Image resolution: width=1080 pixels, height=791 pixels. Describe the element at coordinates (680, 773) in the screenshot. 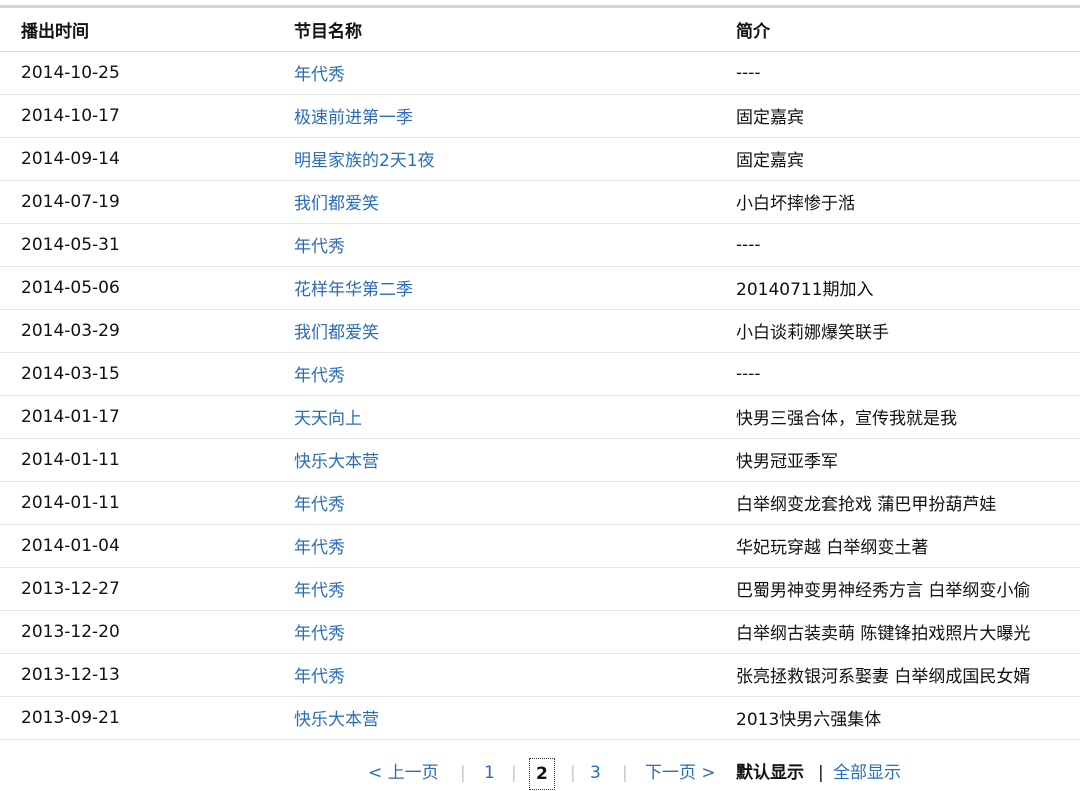

I see `next-page-link: 下一页 >` at that location.